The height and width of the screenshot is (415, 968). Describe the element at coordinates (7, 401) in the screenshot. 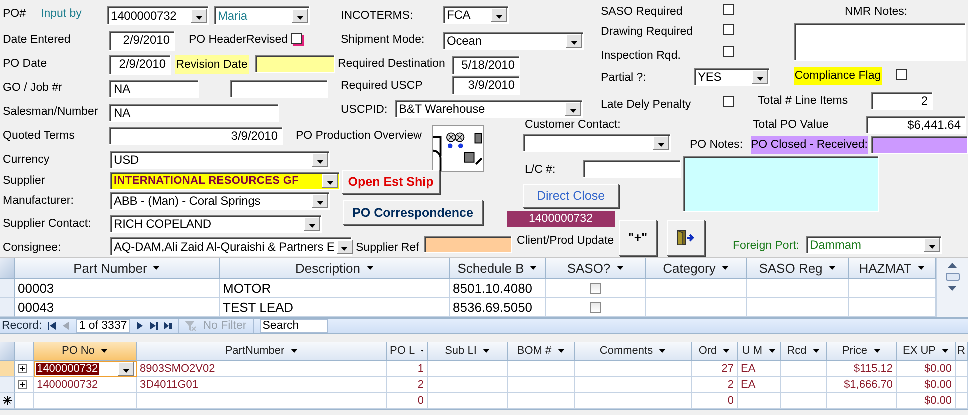

I see `row-selector` at that location.